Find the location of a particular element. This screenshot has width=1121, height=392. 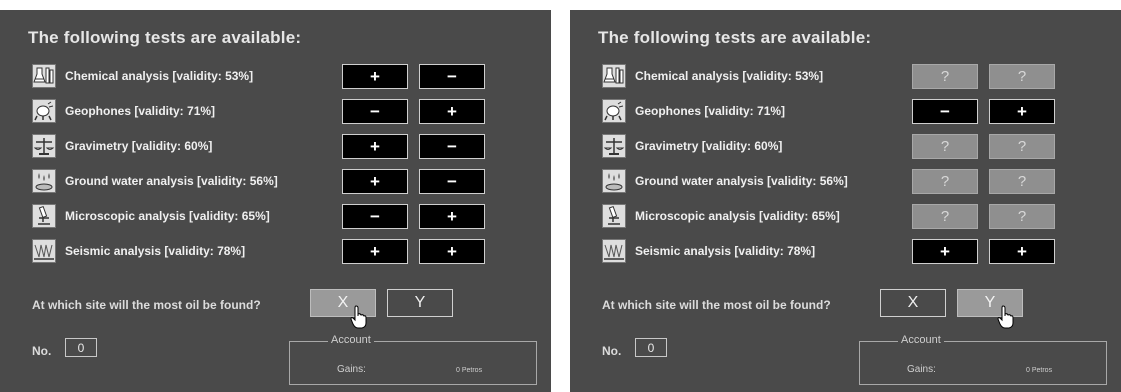

left-test-row: Seismic analysis [validity: 78%] + + is located at coordinates (282, 252).